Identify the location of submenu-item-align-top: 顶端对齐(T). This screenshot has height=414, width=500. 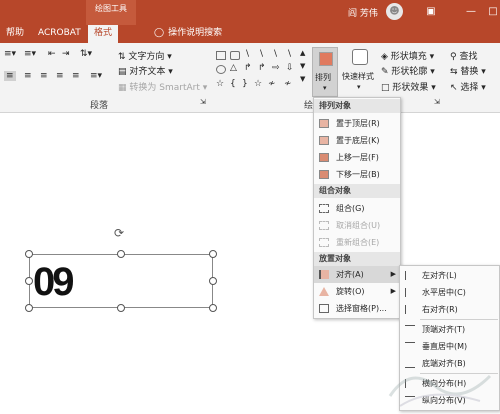
(449, 329).